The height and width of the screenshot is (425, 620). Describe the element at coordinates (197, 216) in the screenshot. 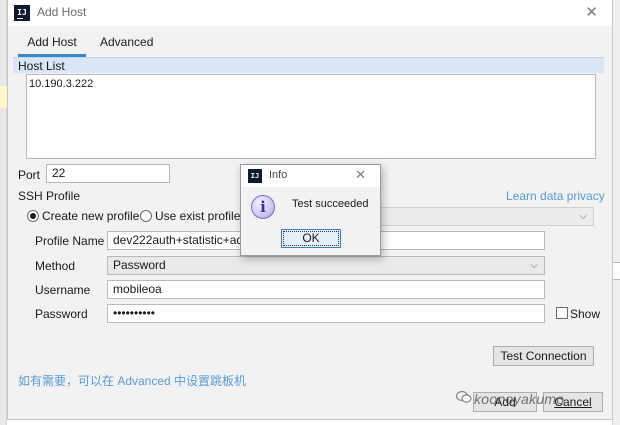

I see `use-exist-profile-label: Use exist profile` at that location.